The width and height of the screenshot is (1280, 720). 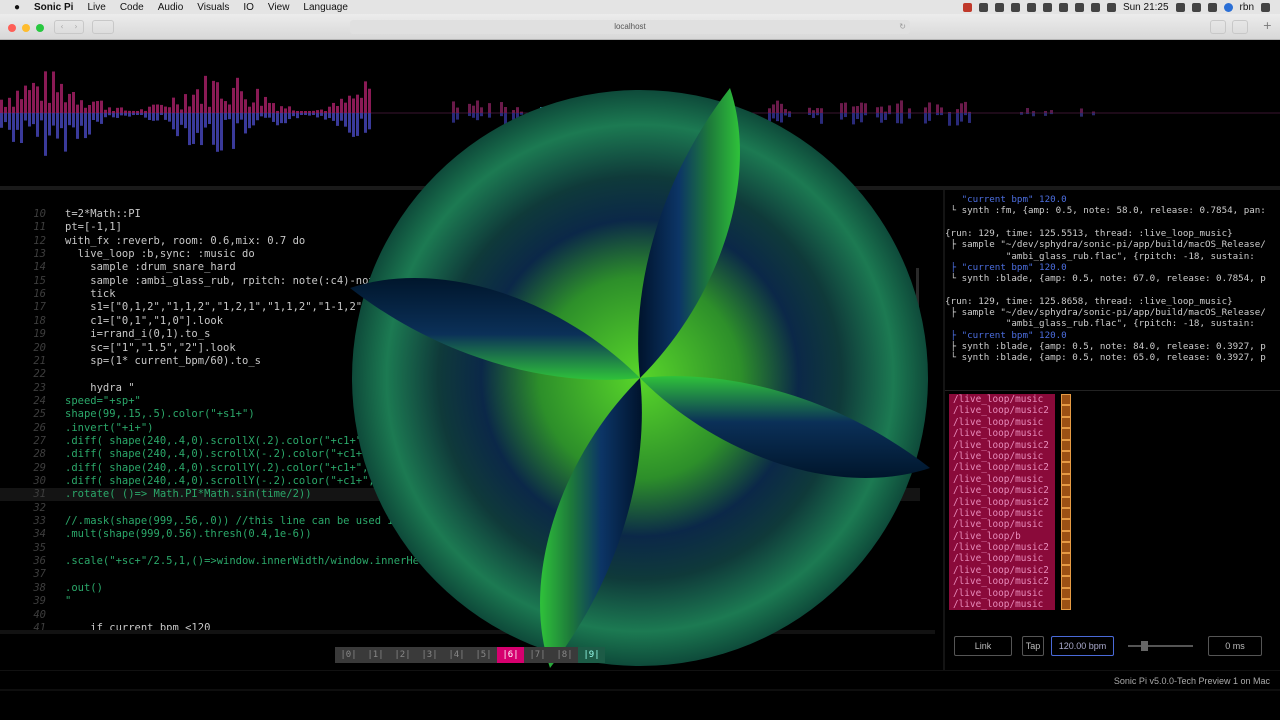 I want to click on cue-item: /live_loop/b, so click(x=1002, y=536).